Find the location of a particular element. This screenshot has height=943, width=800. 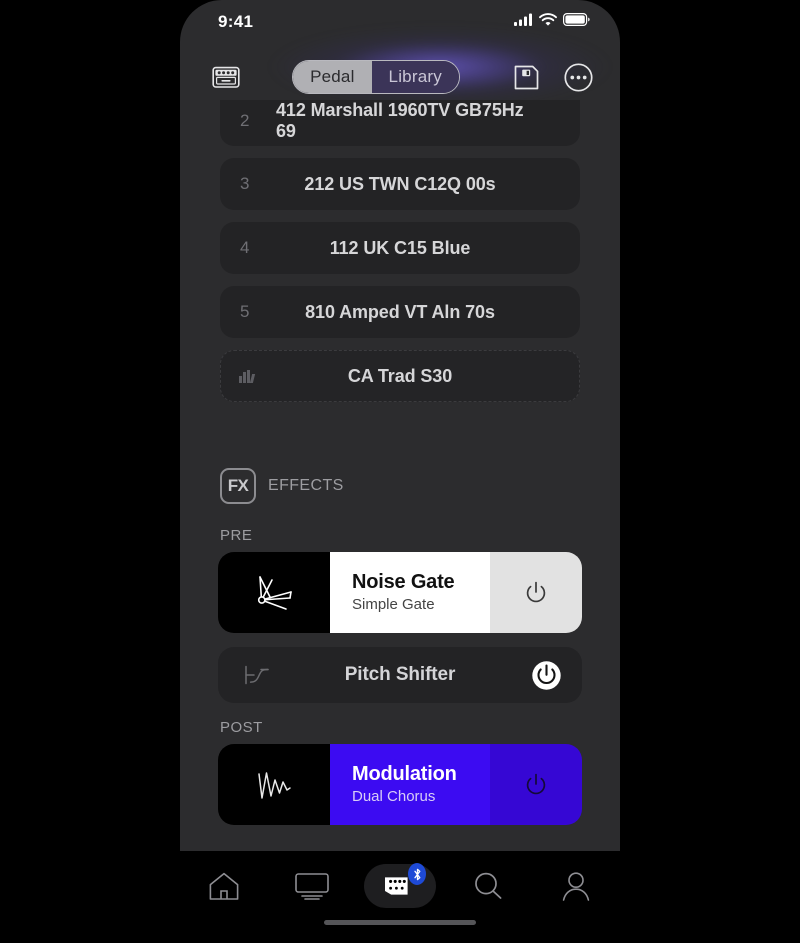

tab-search is located at coordinates (488, 886).